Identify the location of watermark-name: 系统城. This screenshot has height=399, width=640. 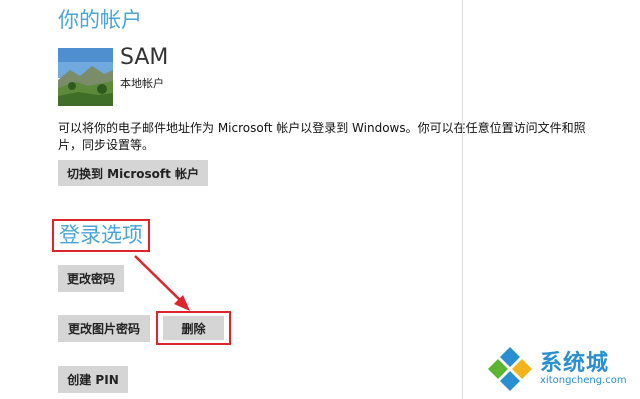
(575, 363).